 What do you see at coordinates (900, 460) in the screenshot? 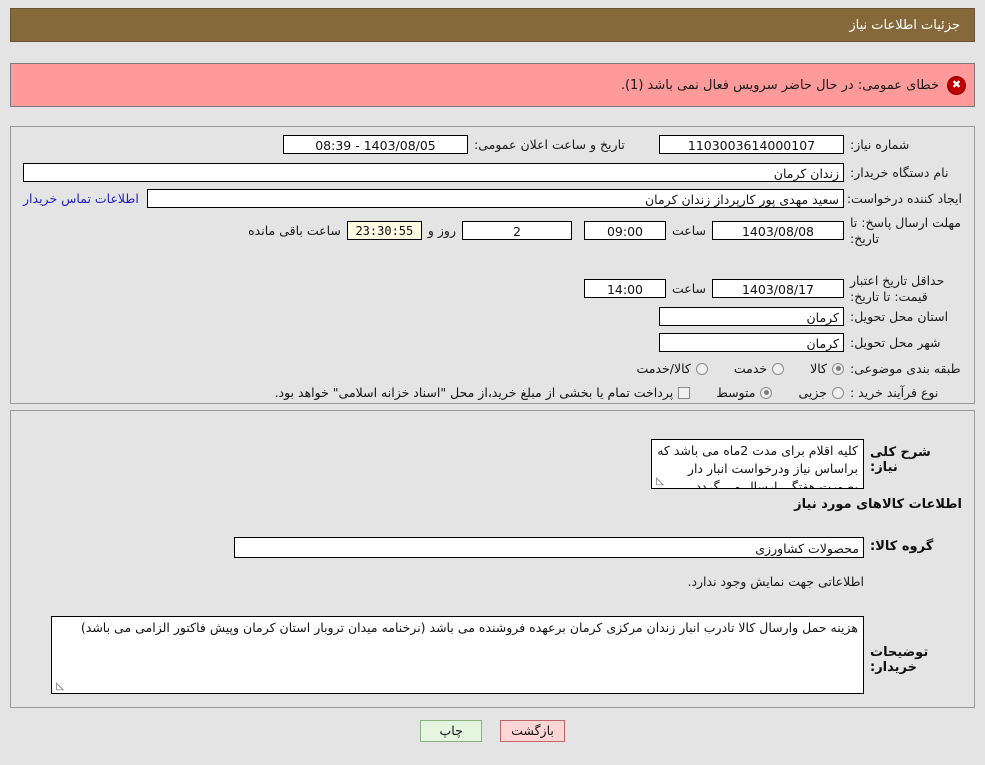
I see `summary-label: شرح کلی نیاز:` at bounding box center [900, 460].